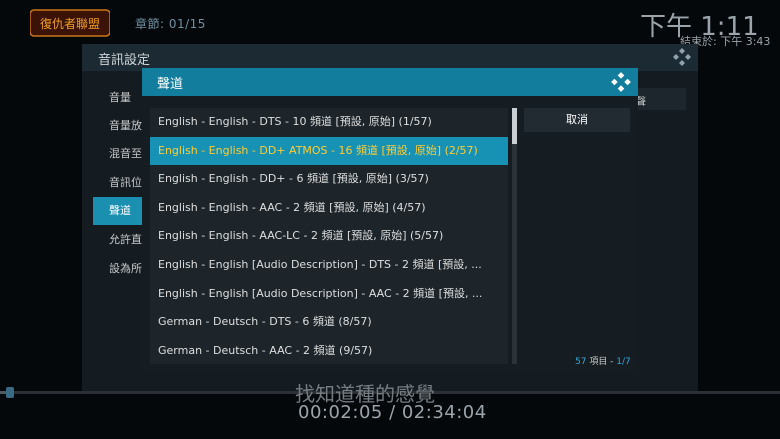 The width and height of the screenshot is (780, 439). Describe the element at coordinates (514, 236) in the screenshot. I see `scrollbar-track` at that location.